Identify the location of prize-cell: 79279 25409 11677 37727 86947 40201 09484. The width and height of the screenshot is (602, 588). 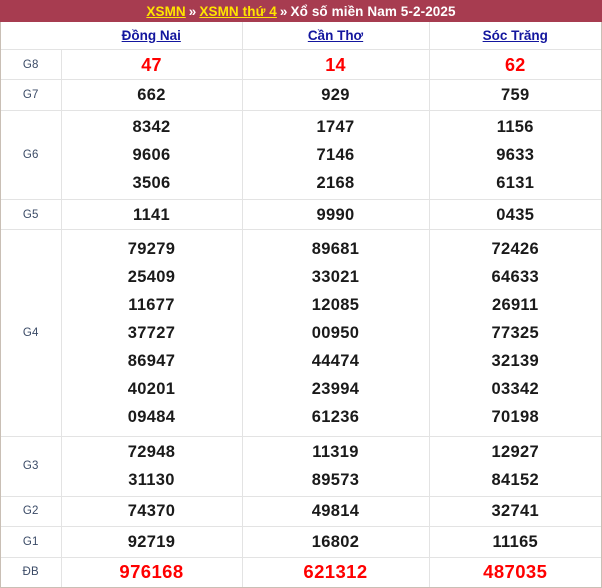
(152, 333).